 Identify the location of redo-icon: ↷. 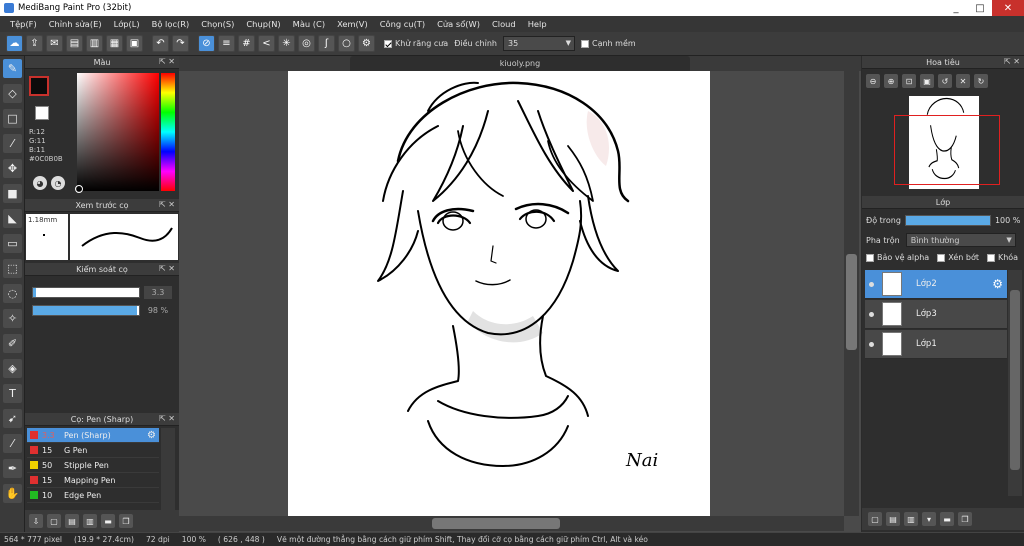
(180, 43).